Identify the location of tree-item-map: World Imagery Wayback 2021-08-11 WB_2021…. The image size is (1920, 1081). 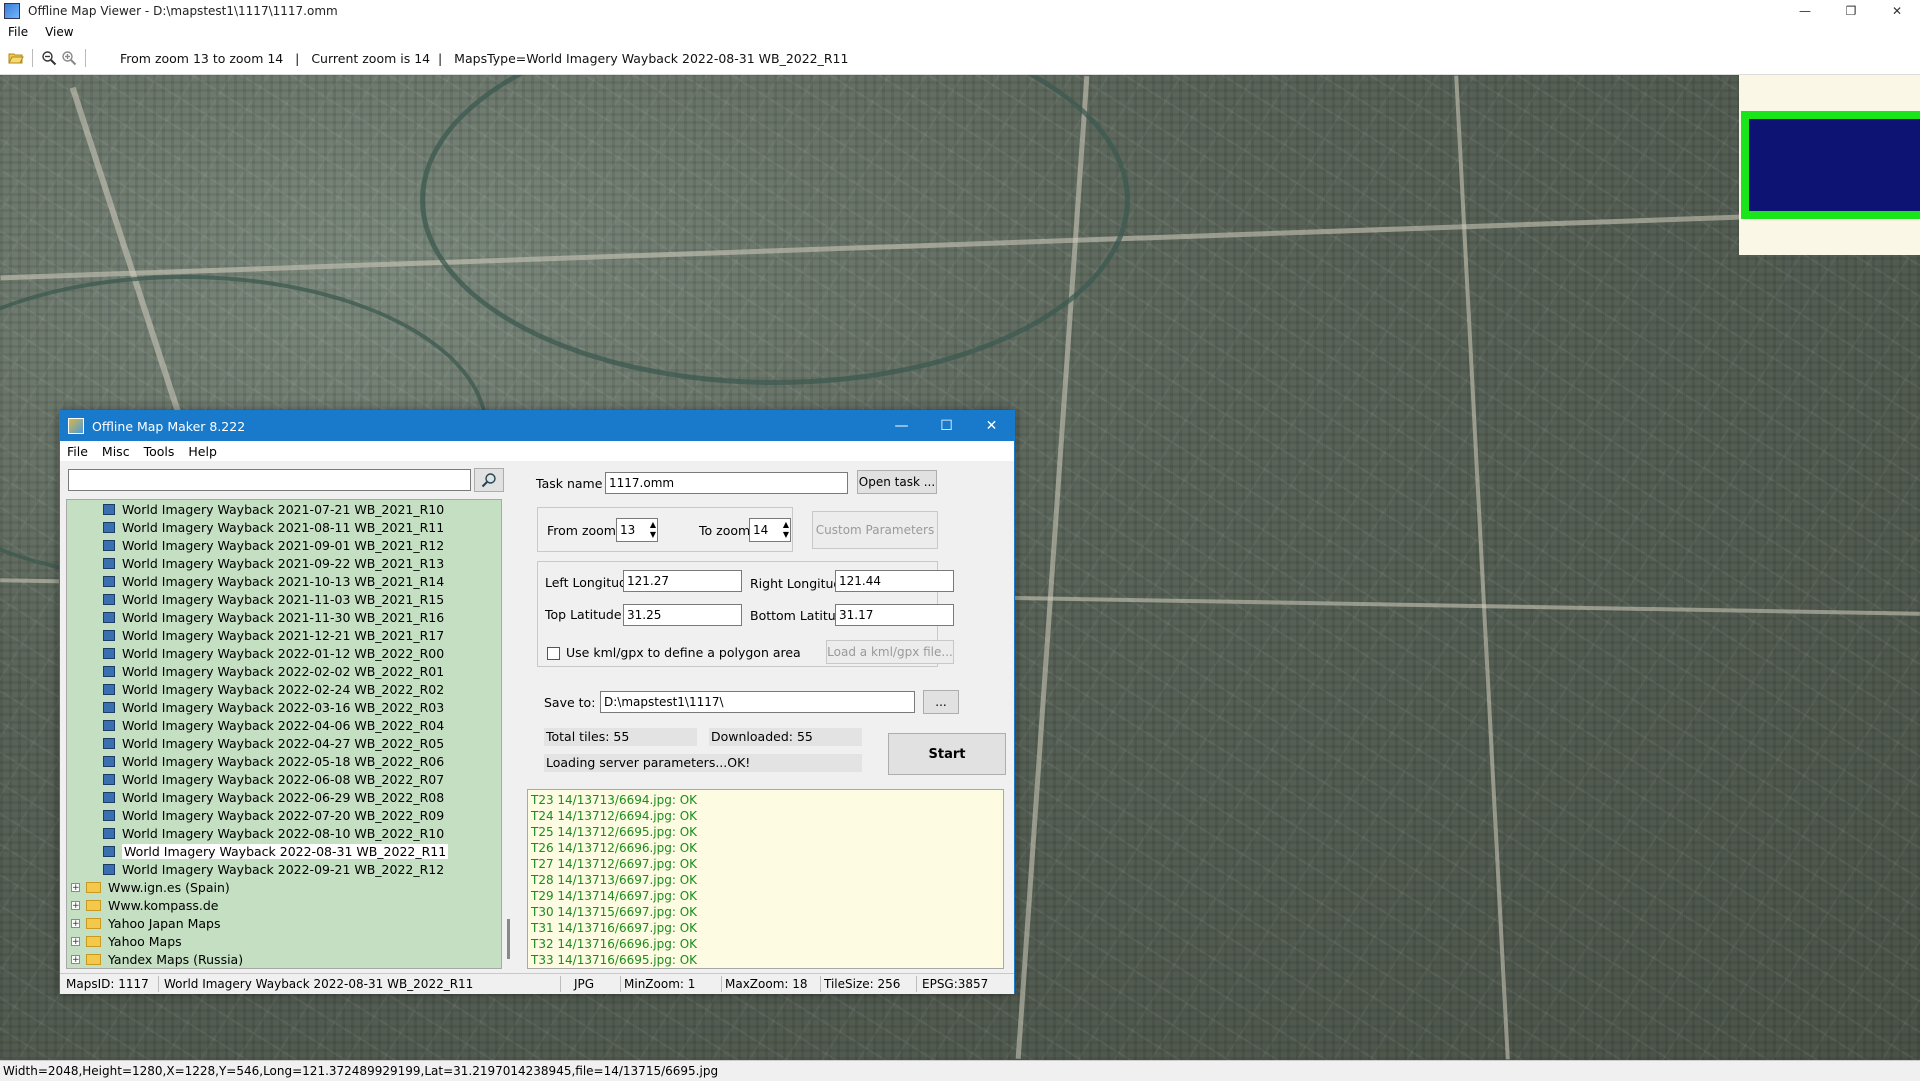
(284, 527).